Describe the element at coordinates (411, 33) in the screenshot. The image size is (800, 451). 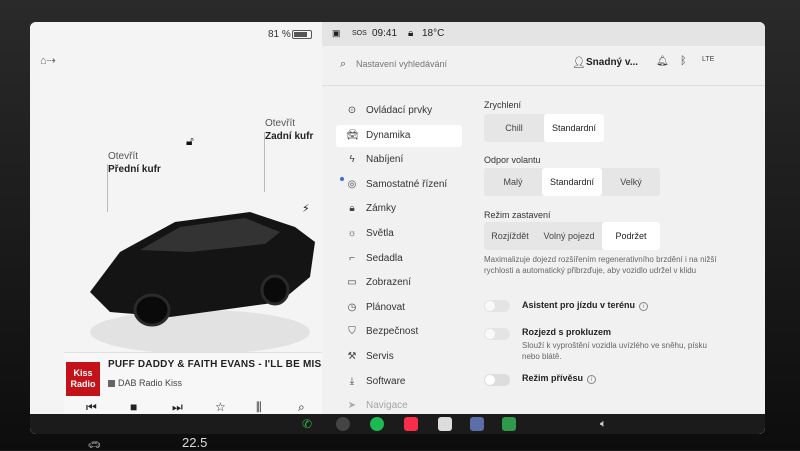
I see `lock-status-icon: 🔒︎` at that location.